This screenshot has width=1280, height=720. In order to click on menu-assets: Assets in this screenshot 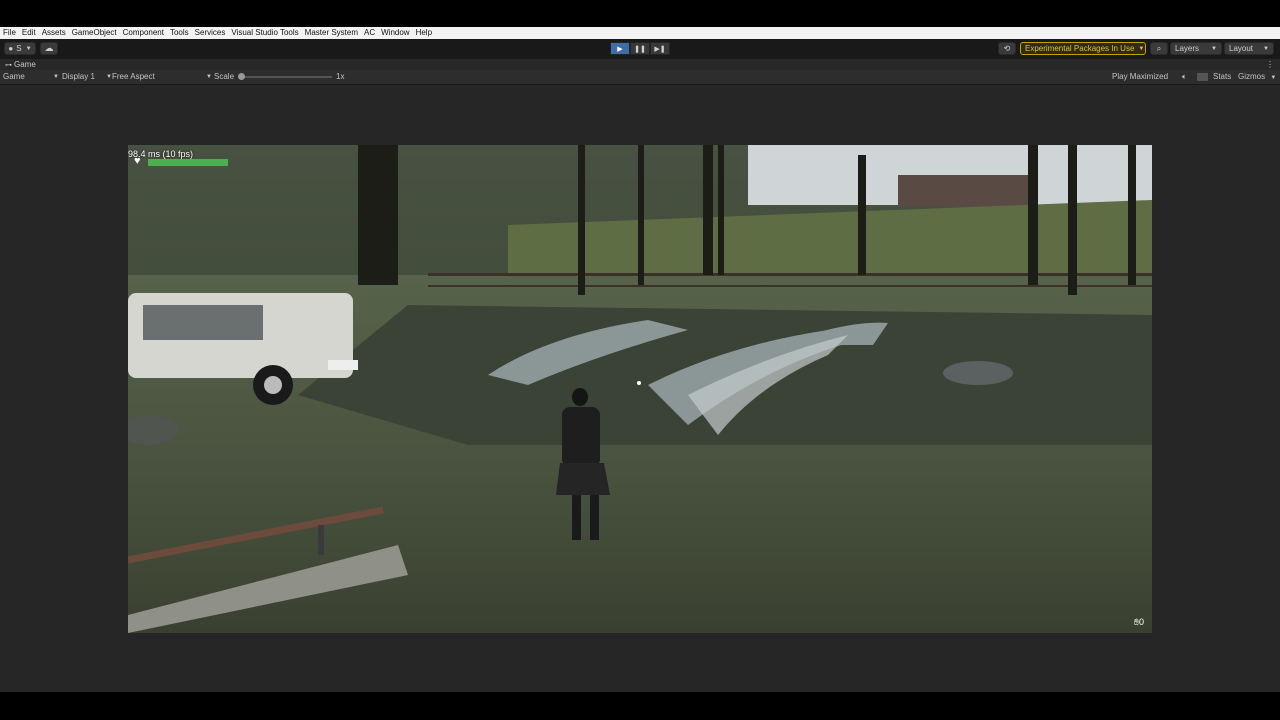, I will do `click(54, 33)`.